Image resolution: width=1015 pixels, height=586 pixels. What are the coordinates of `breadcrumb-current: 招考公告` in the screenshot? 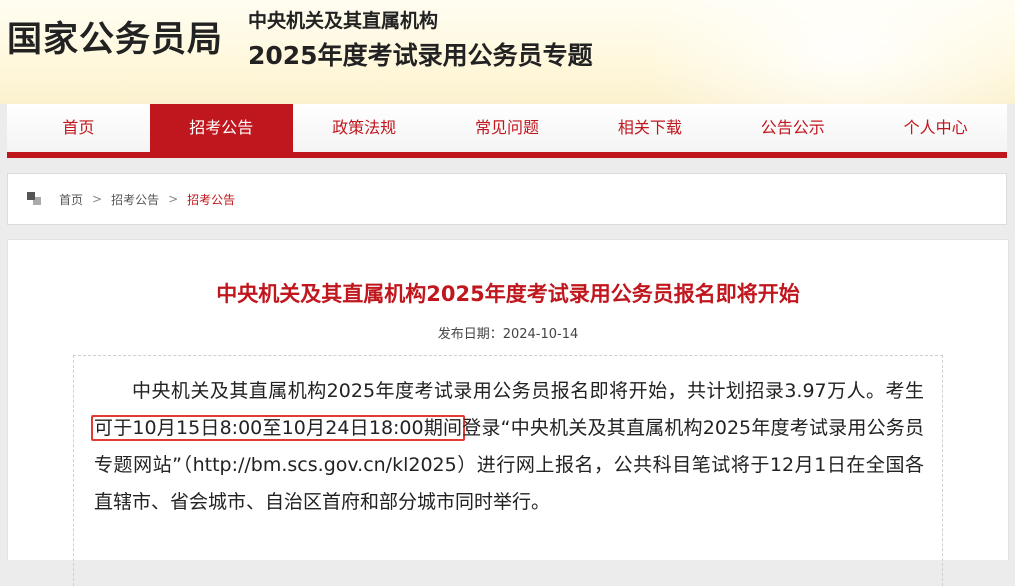 It's located at (211, 199).